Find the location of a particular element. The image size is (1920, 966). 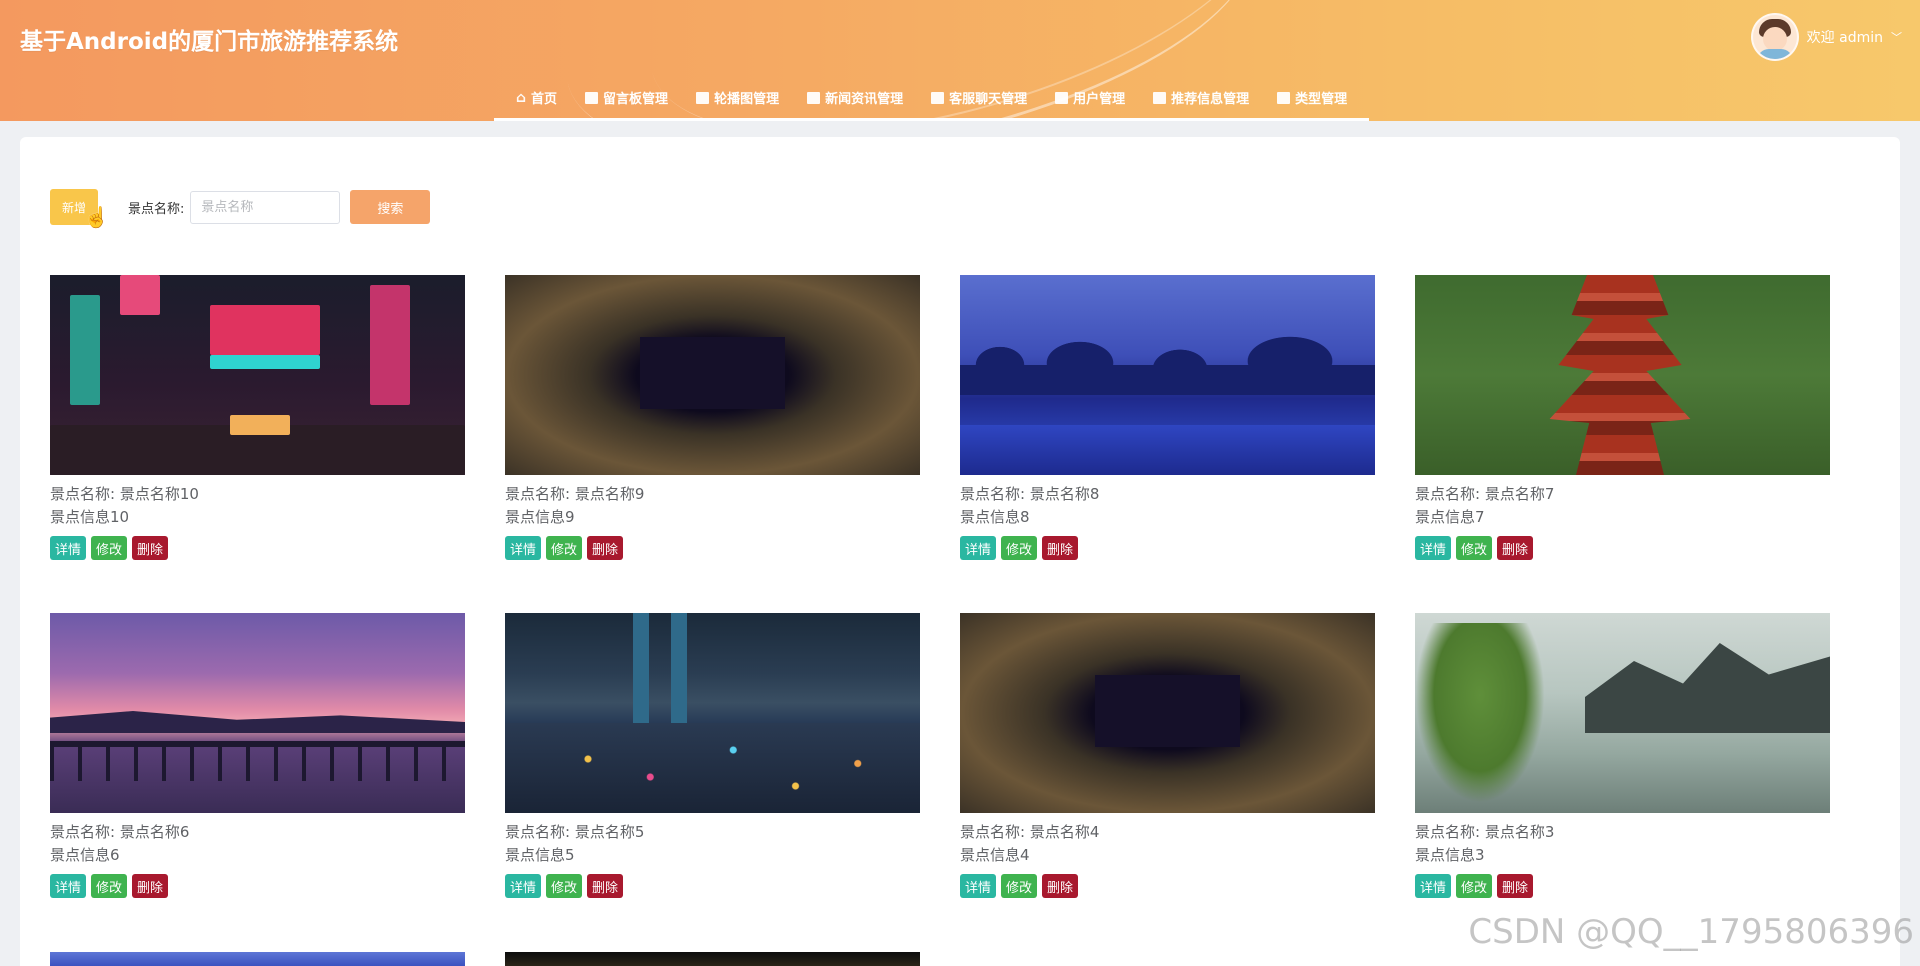

user-menu: 欢迎 admin ﹀ is located at coordinates (1826, 37).